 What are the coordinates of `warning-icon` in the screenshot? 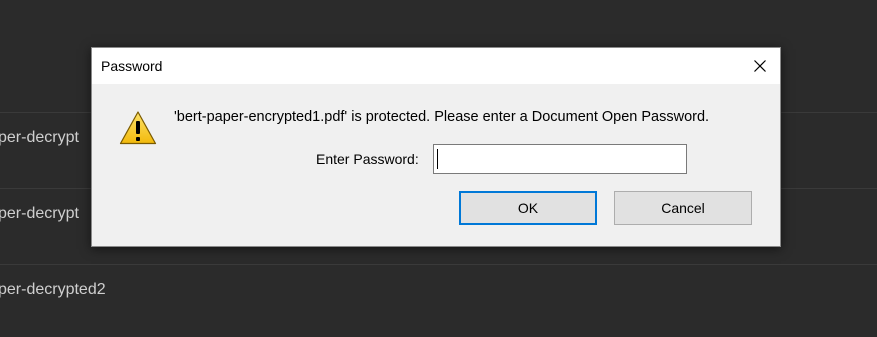 It's located at (138, 128).